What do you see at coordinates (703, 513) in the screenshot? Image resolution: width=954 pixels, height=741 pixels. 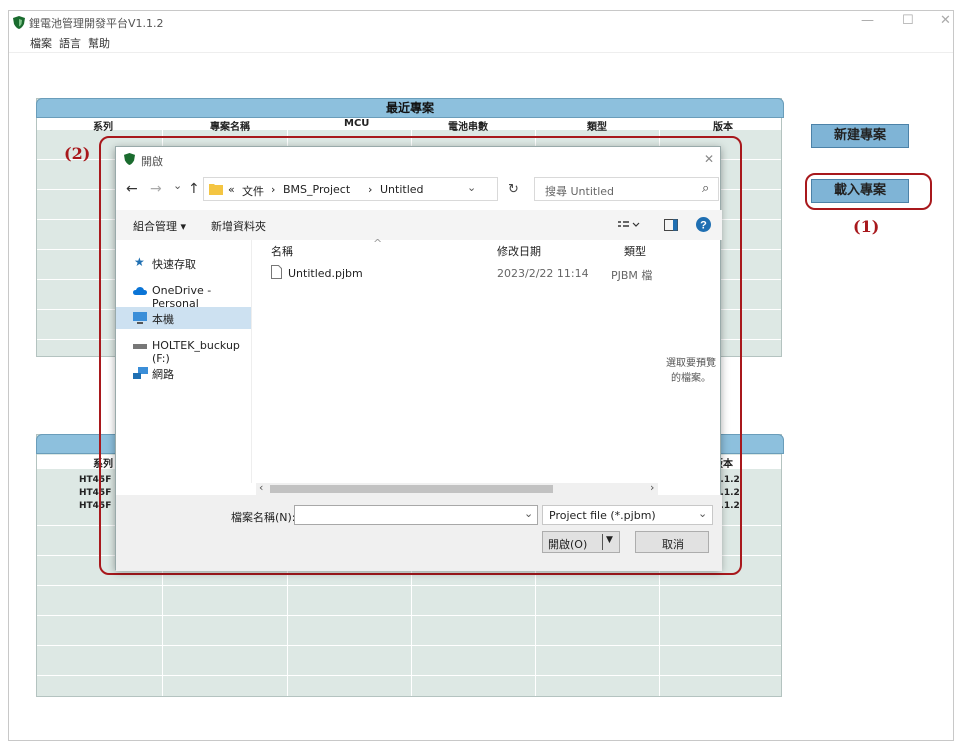 I see `chevron-down-icon: ⌄` at bounding box center [703, 513].